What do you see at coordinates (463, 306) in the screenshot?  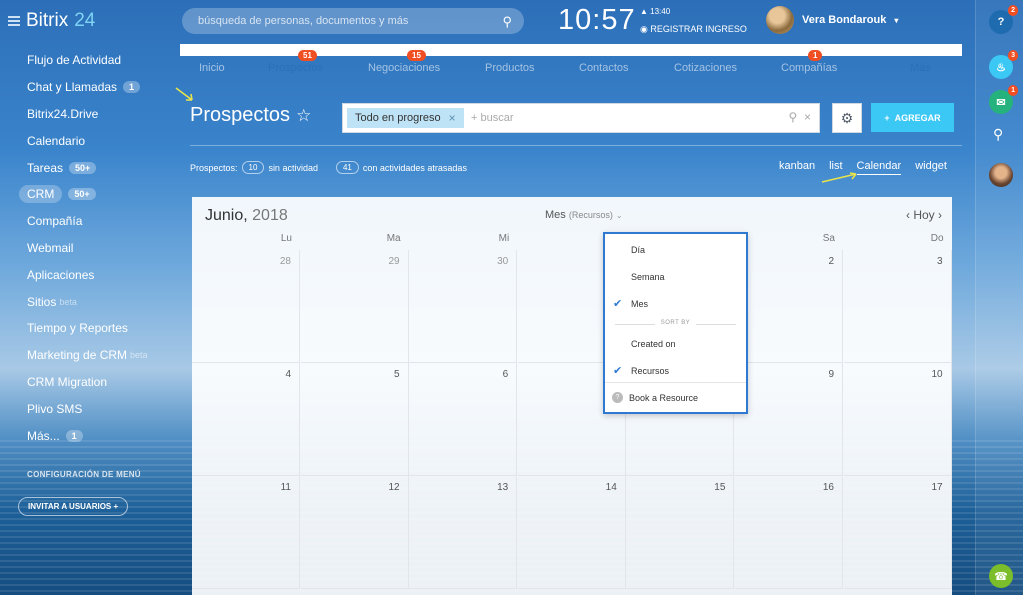 I see `calendar-day: 30` at bounding box center [463, 306].